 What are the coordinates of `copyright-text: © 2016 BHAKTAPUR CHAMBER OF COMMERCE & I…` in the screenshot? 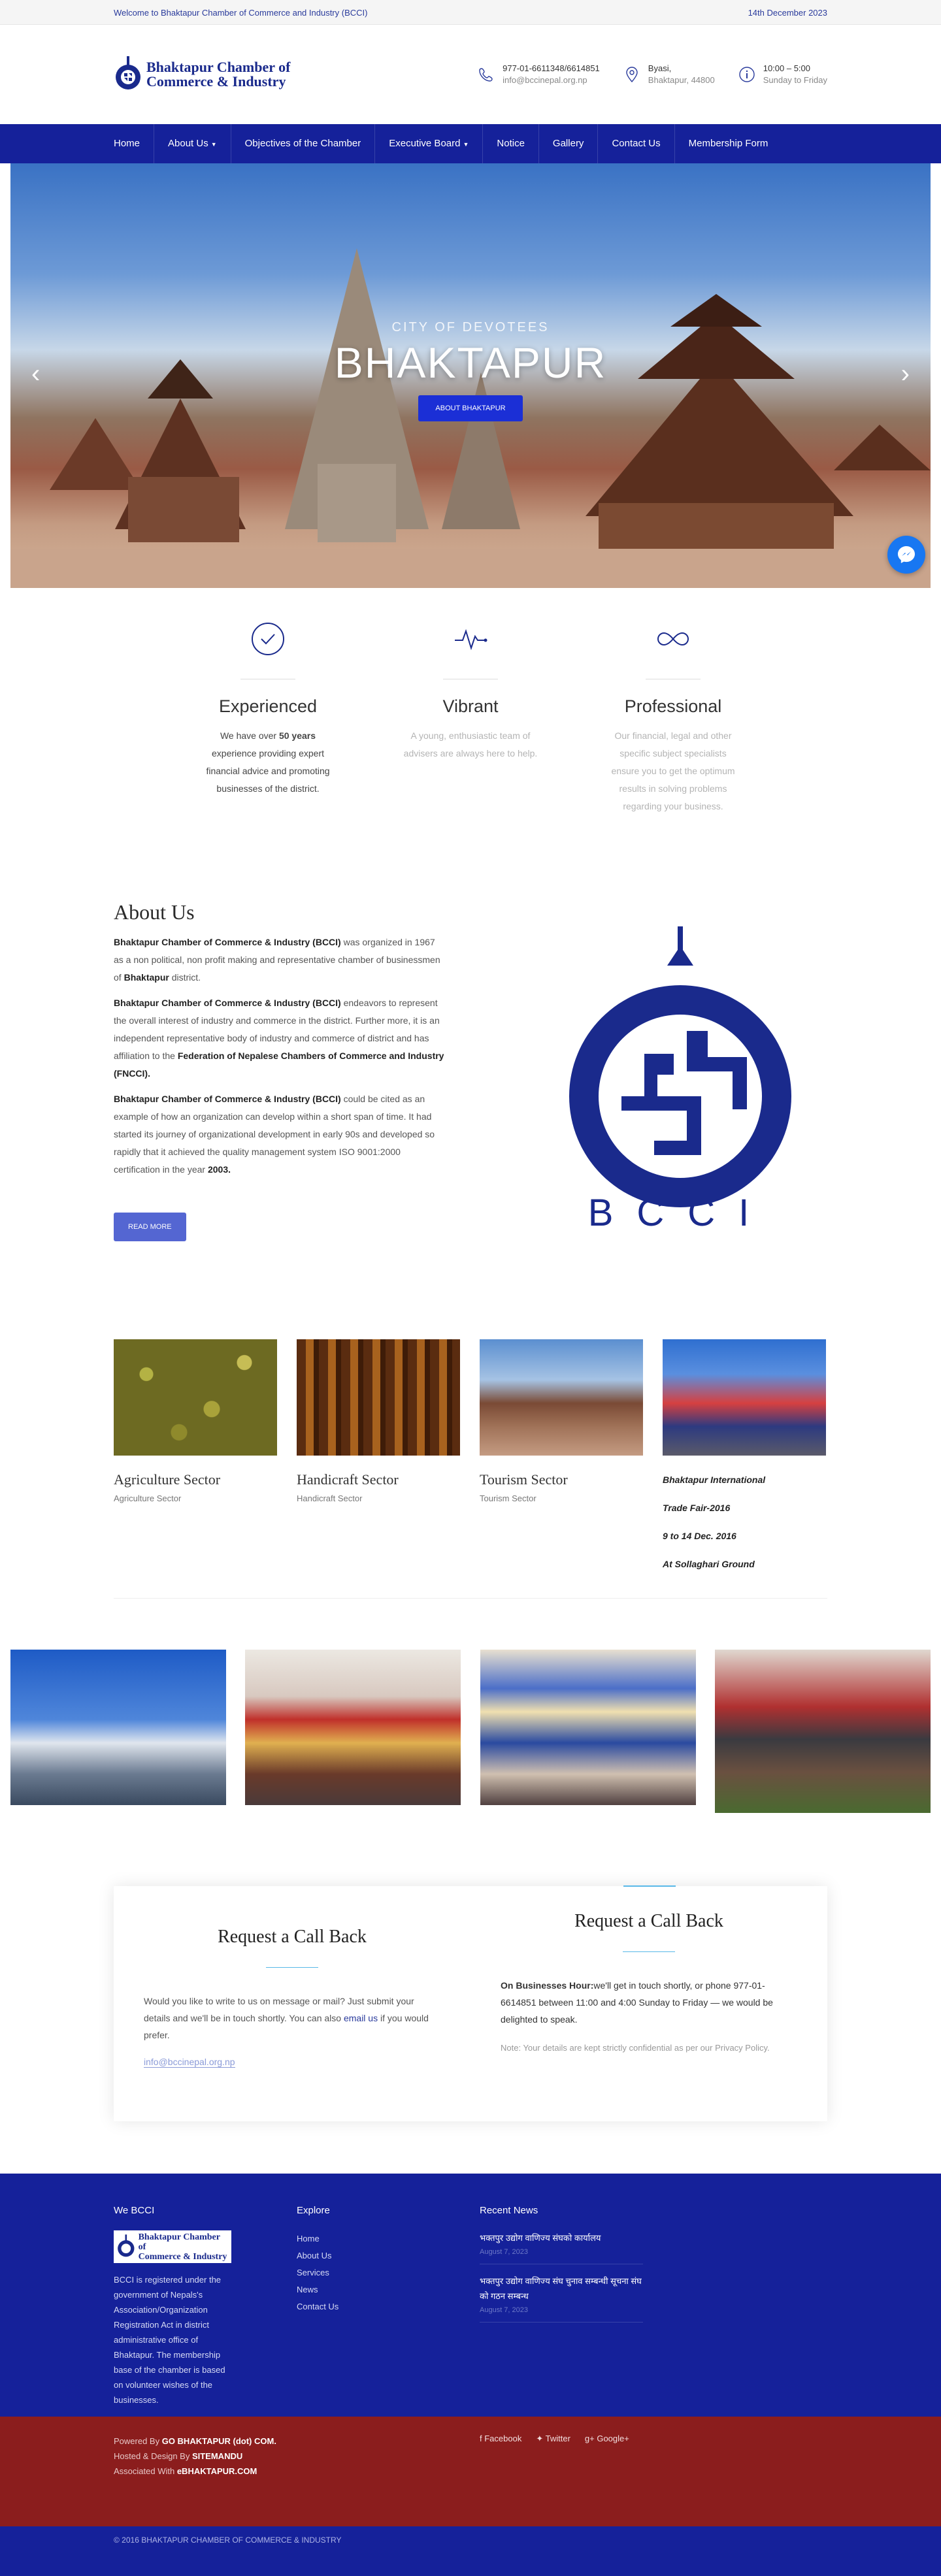 It's located at (228, 2540).